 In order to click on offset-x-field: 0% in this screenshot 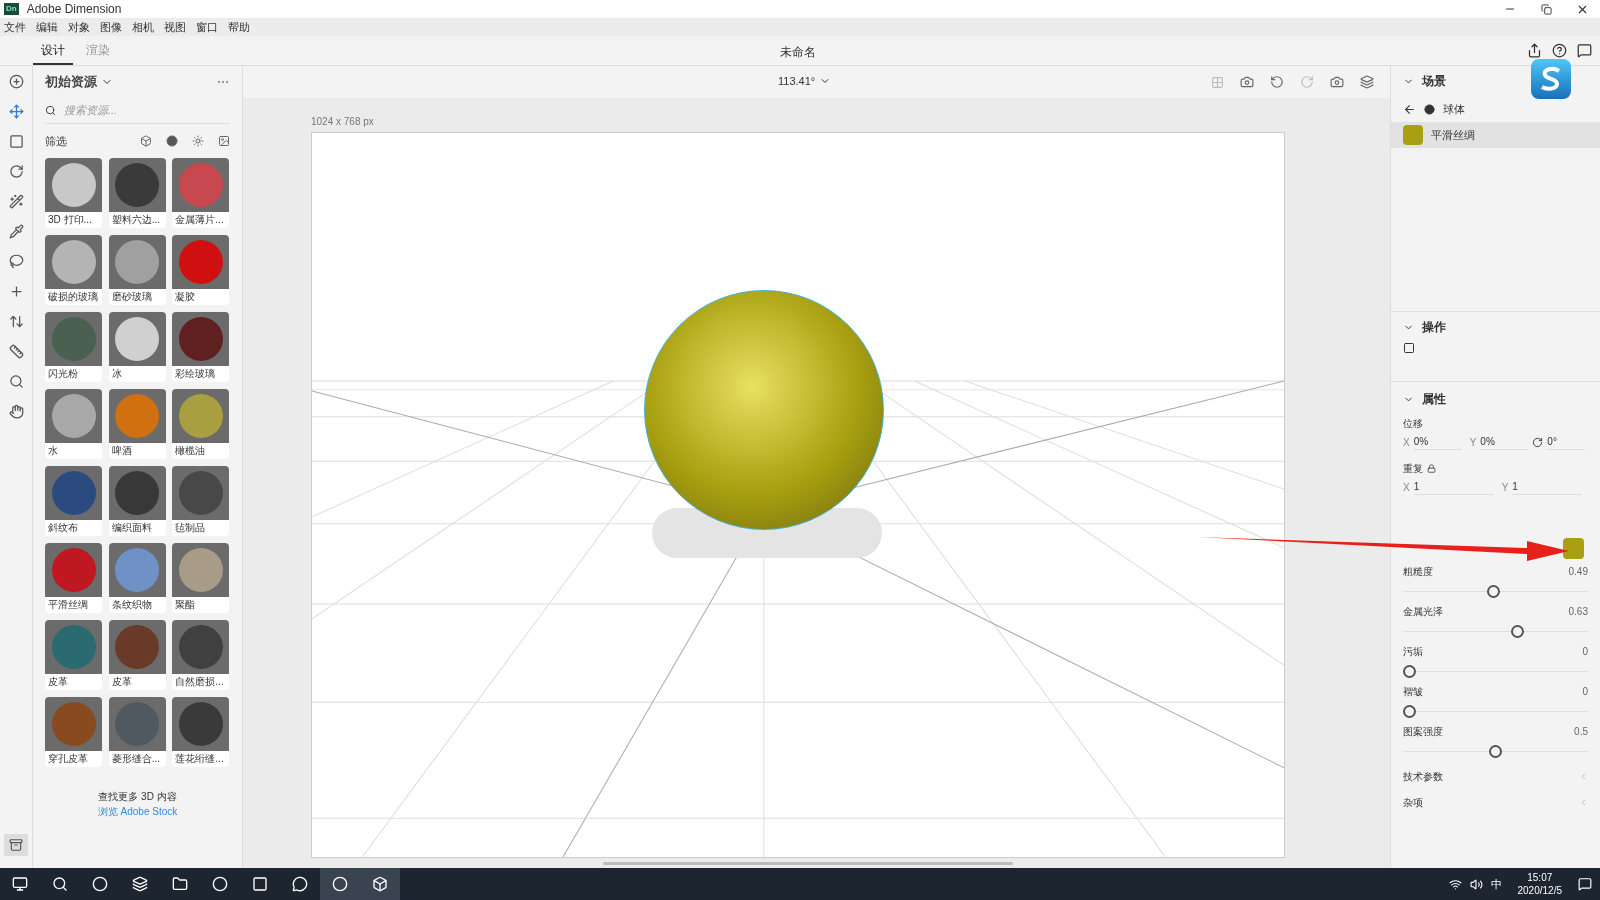, I will do `click(1437, 442)`.